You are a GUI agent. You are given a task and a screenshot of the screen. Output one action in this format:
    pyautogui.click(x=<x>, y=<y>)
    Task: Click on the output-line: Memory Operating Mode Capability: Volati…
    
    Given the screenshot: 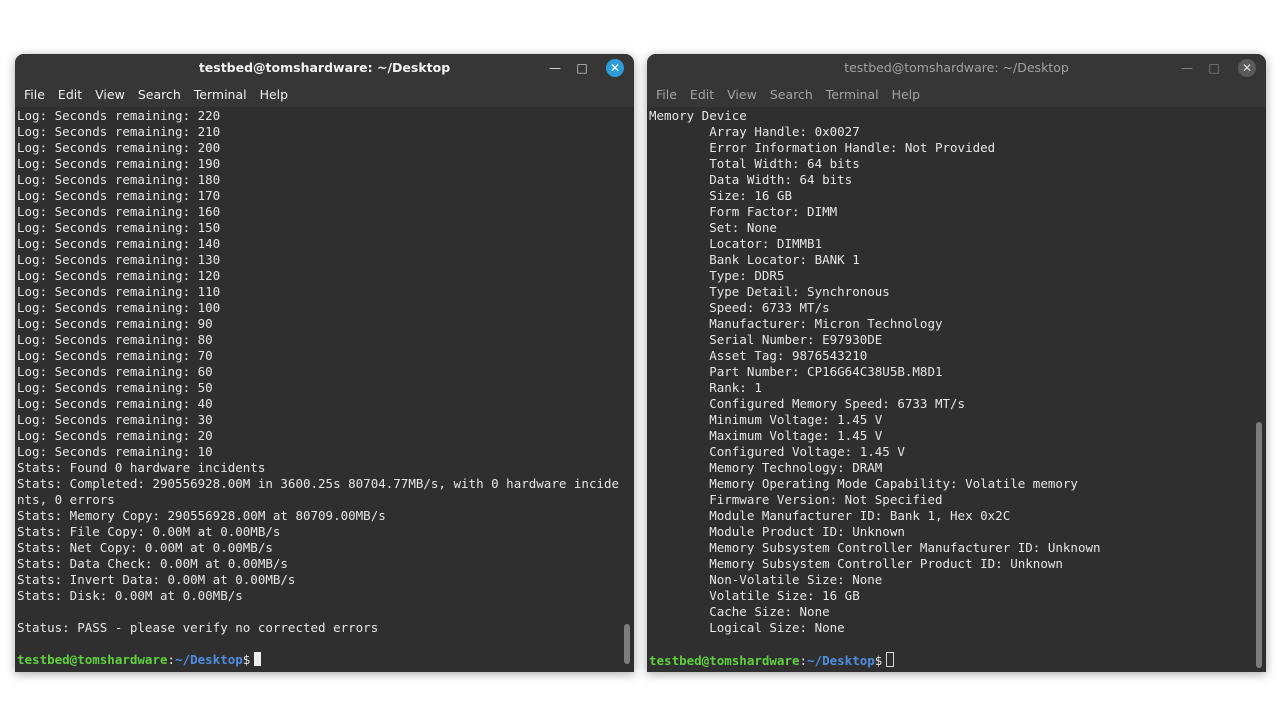 What is the action you would take?
    pyautogui.click(x=863, y=483)
    